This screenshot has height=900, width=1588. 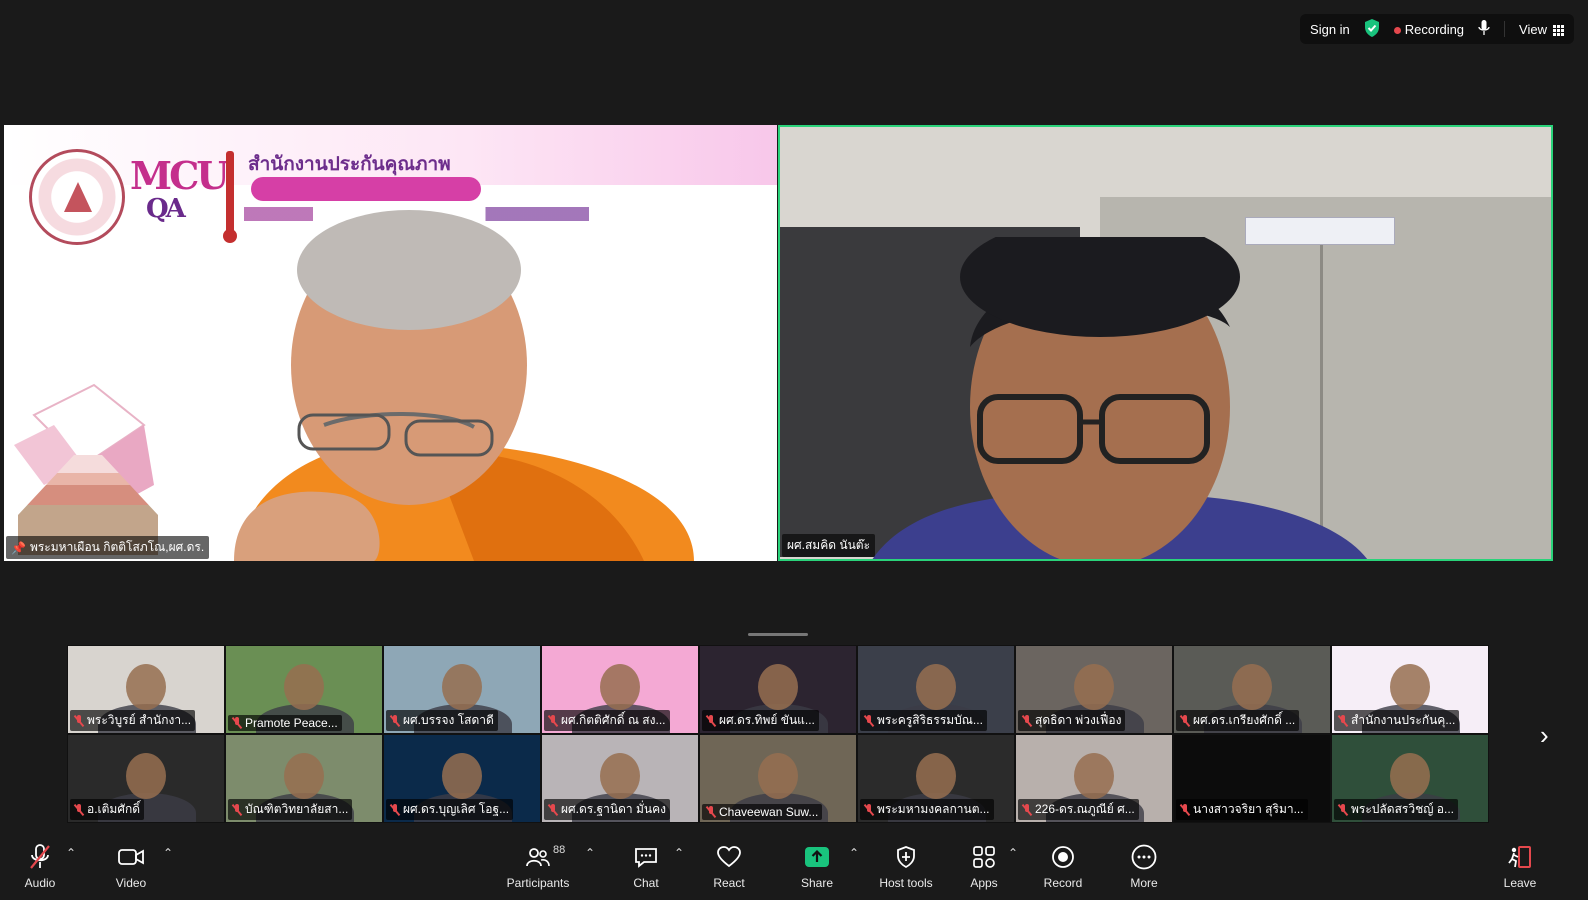 What do you see at coordinates (1520, 857) in the screenshot?
I see `leave-door-icon` at bounding box center [1520, 857].